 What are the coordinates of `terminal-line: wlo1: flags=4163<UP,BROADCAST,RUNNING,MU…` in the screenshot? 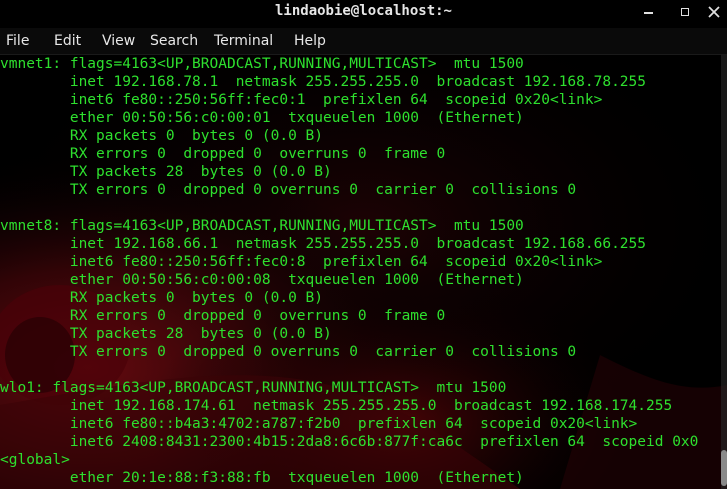 It's located at (253, 388).